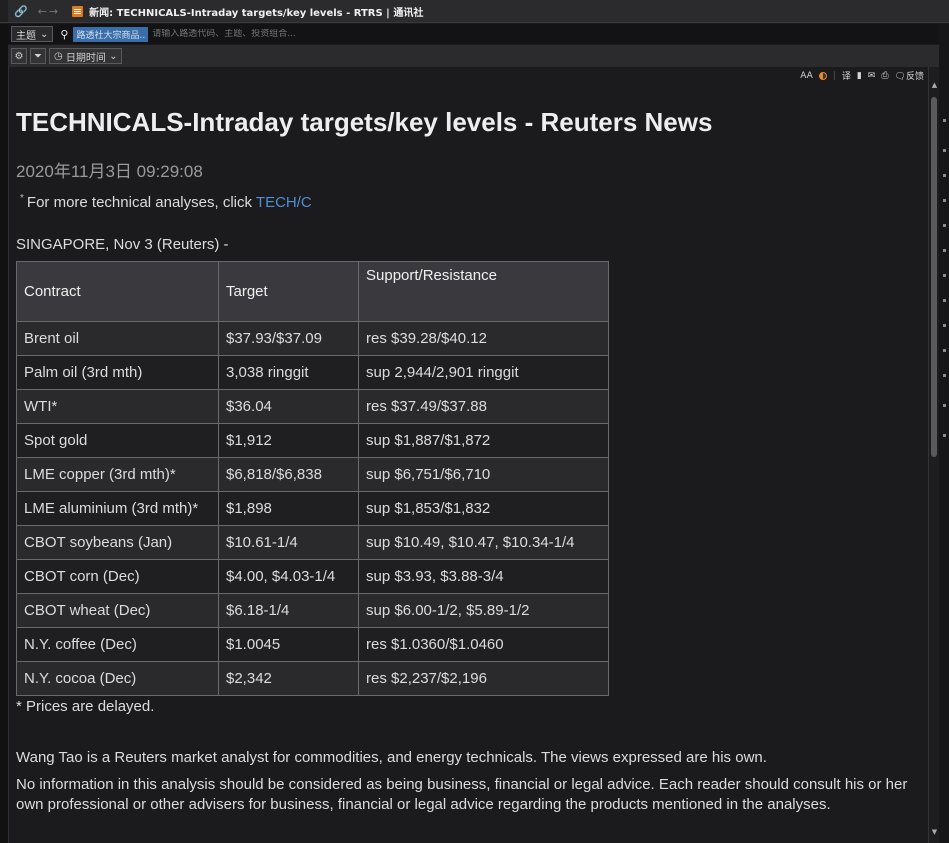 The height and width of the screenshot is (843, 949). I want to click on cell-contract: Spot gold, so click(117, 440).